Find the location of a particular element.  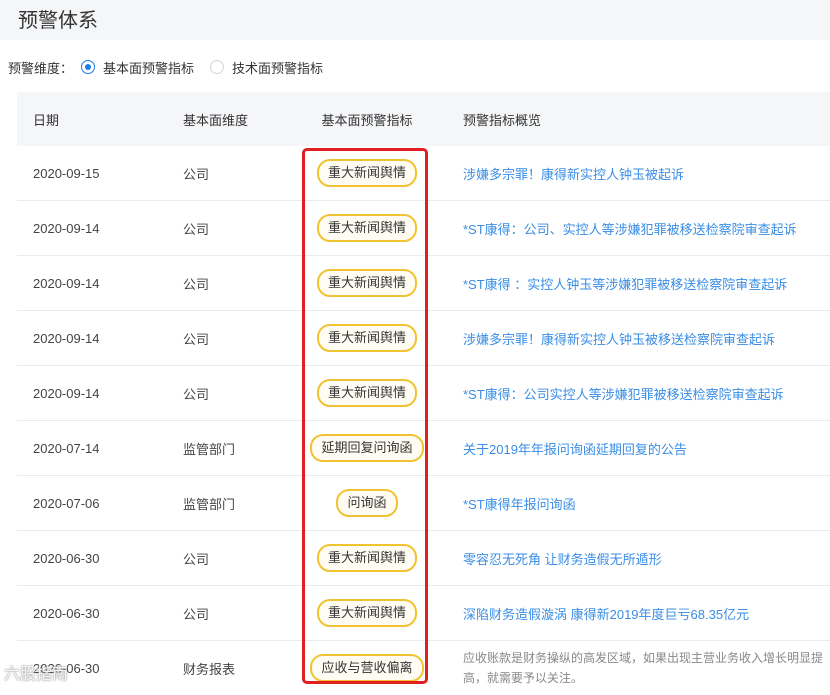

radio-technical-label: 技术面预警指标 is located at coordinates (278, 68).